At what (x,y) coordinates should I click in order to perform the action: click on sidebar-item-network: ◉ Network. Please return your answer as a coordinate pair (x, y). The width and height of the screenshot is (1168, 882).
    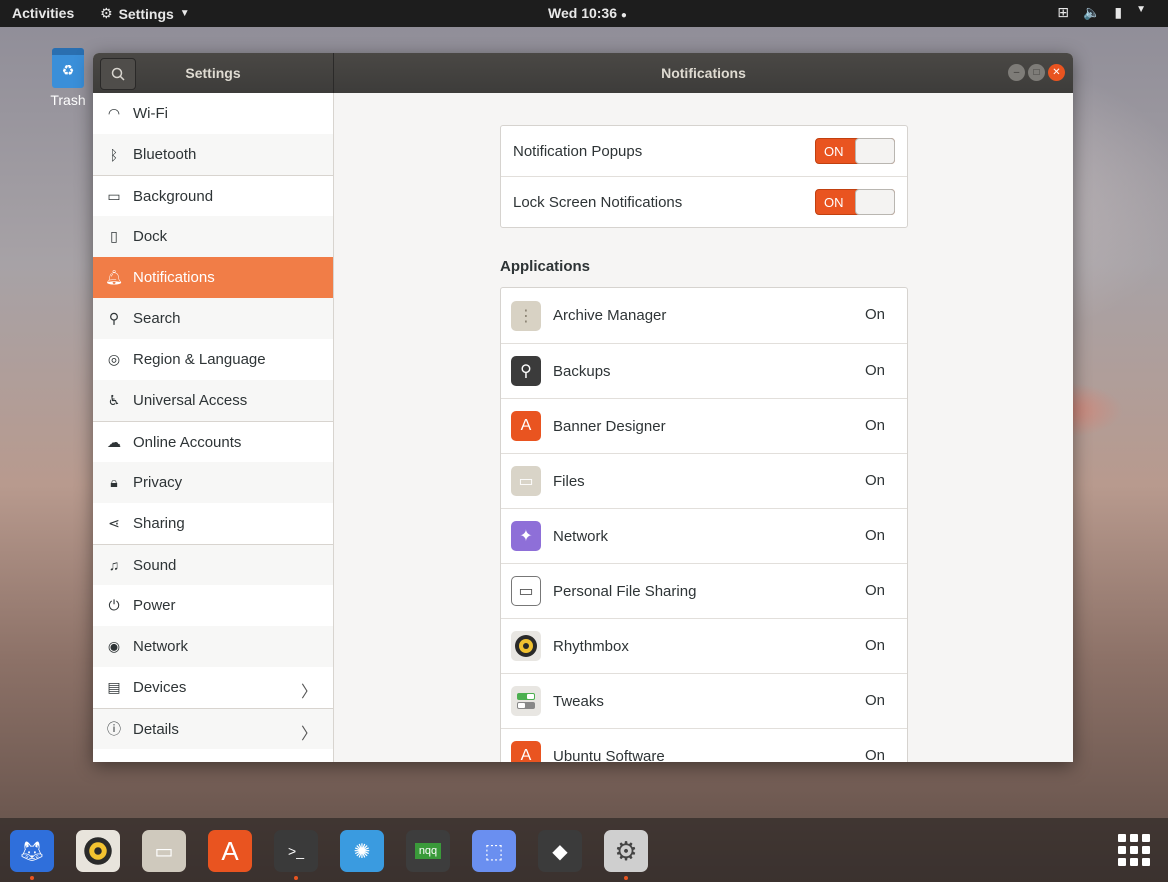
    Looking at the image, I should click on (213, 646).